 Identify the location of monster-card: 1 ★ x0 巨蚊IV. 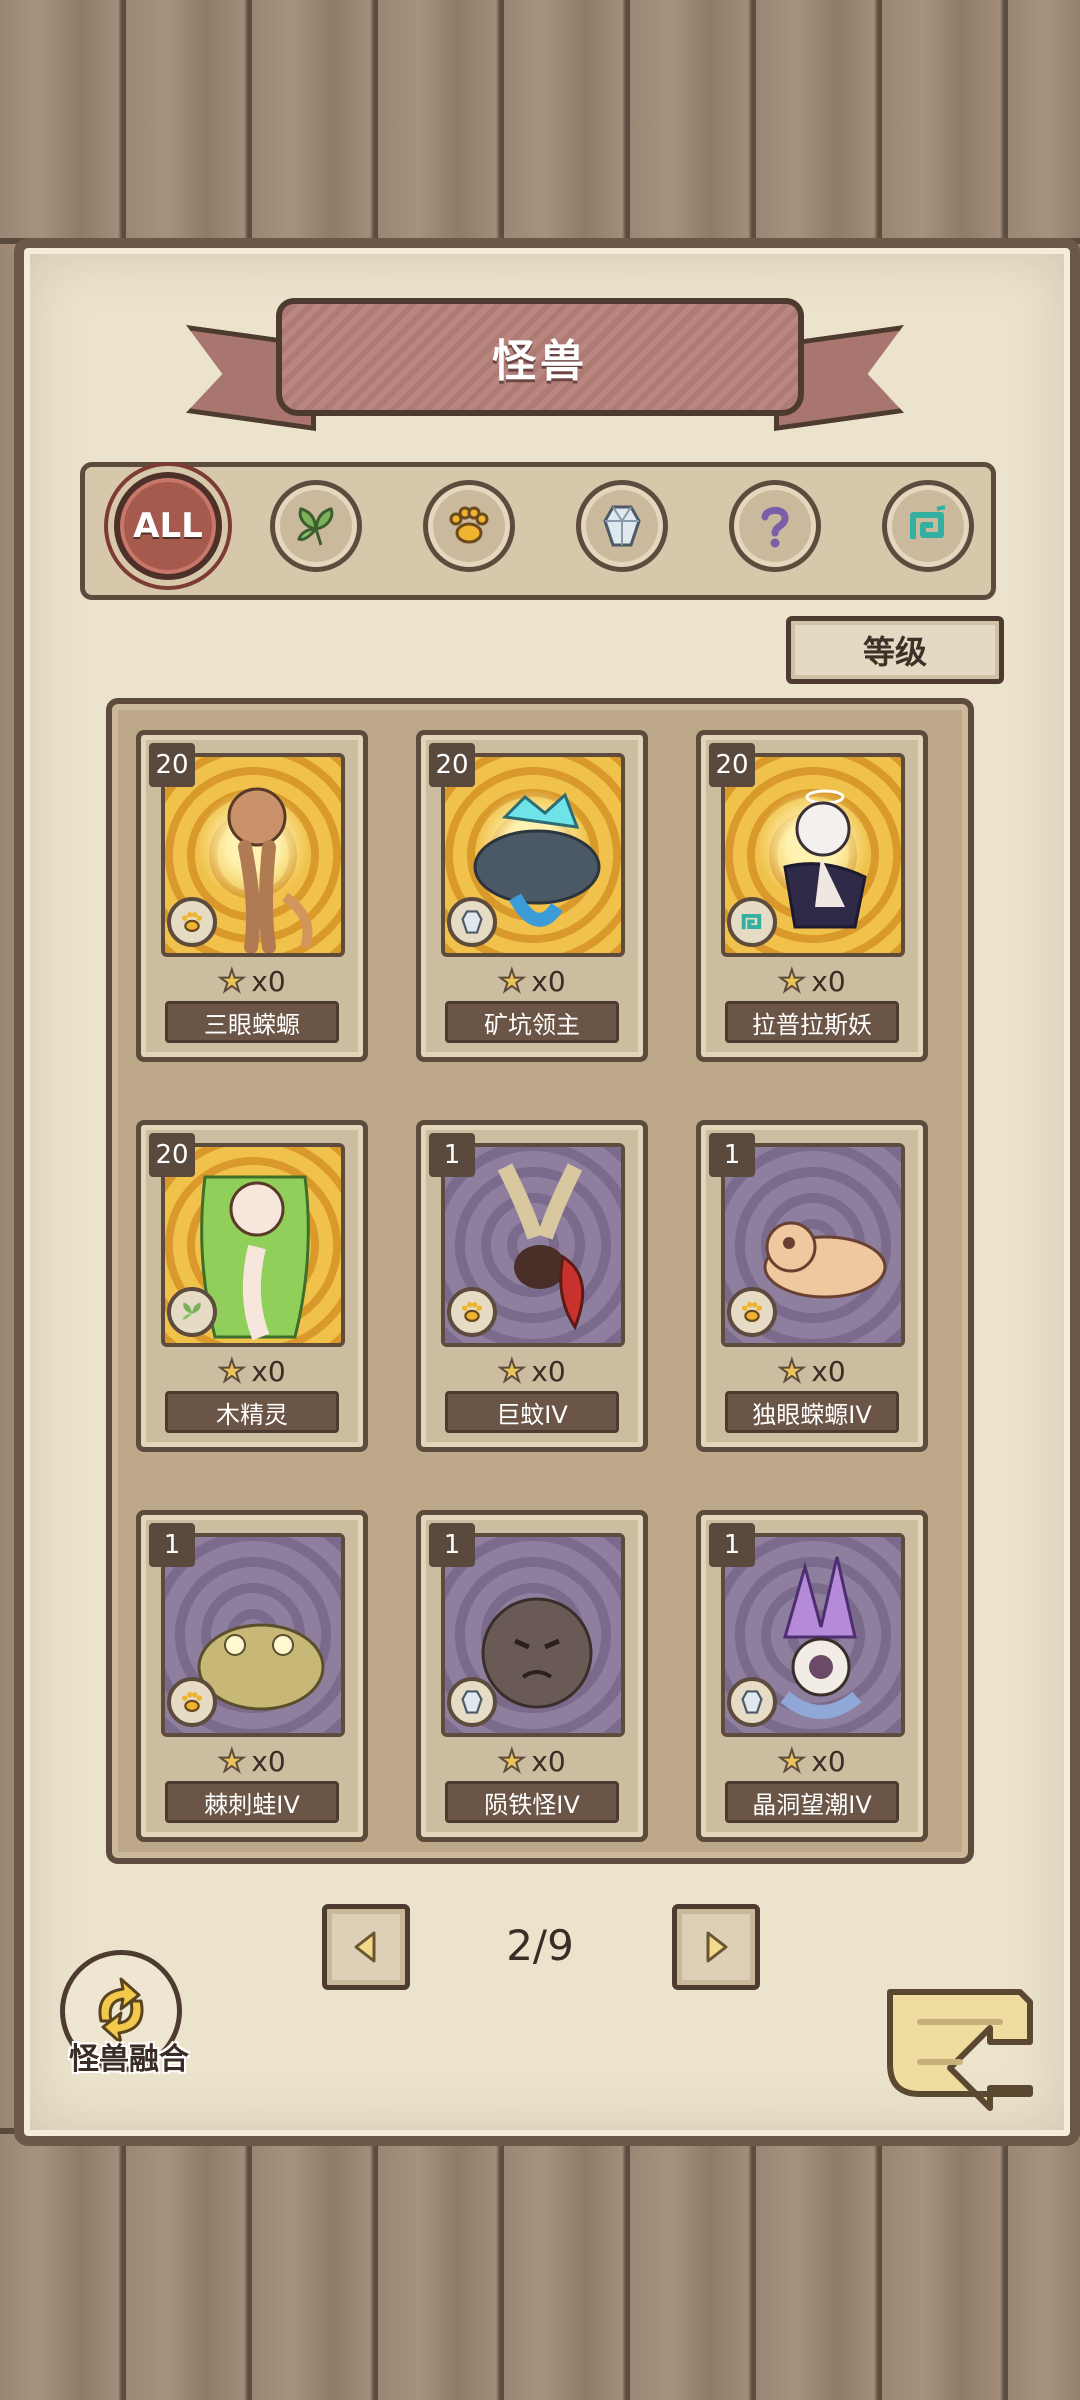
(532, 1286).